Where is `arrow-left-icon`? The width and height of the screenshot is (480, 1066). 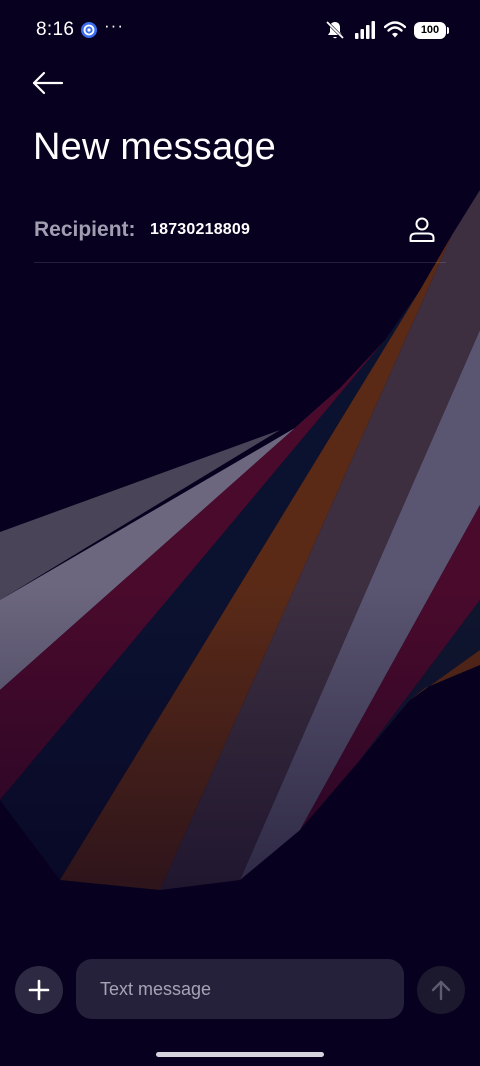 arrow-left-icon is located at coordinates (48, 83).